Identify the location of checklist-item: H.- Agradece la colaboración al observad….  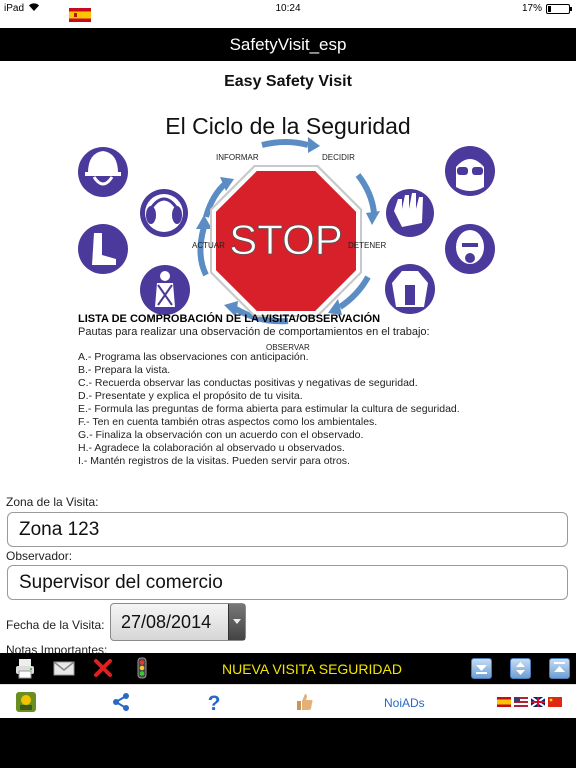
(211, 448).